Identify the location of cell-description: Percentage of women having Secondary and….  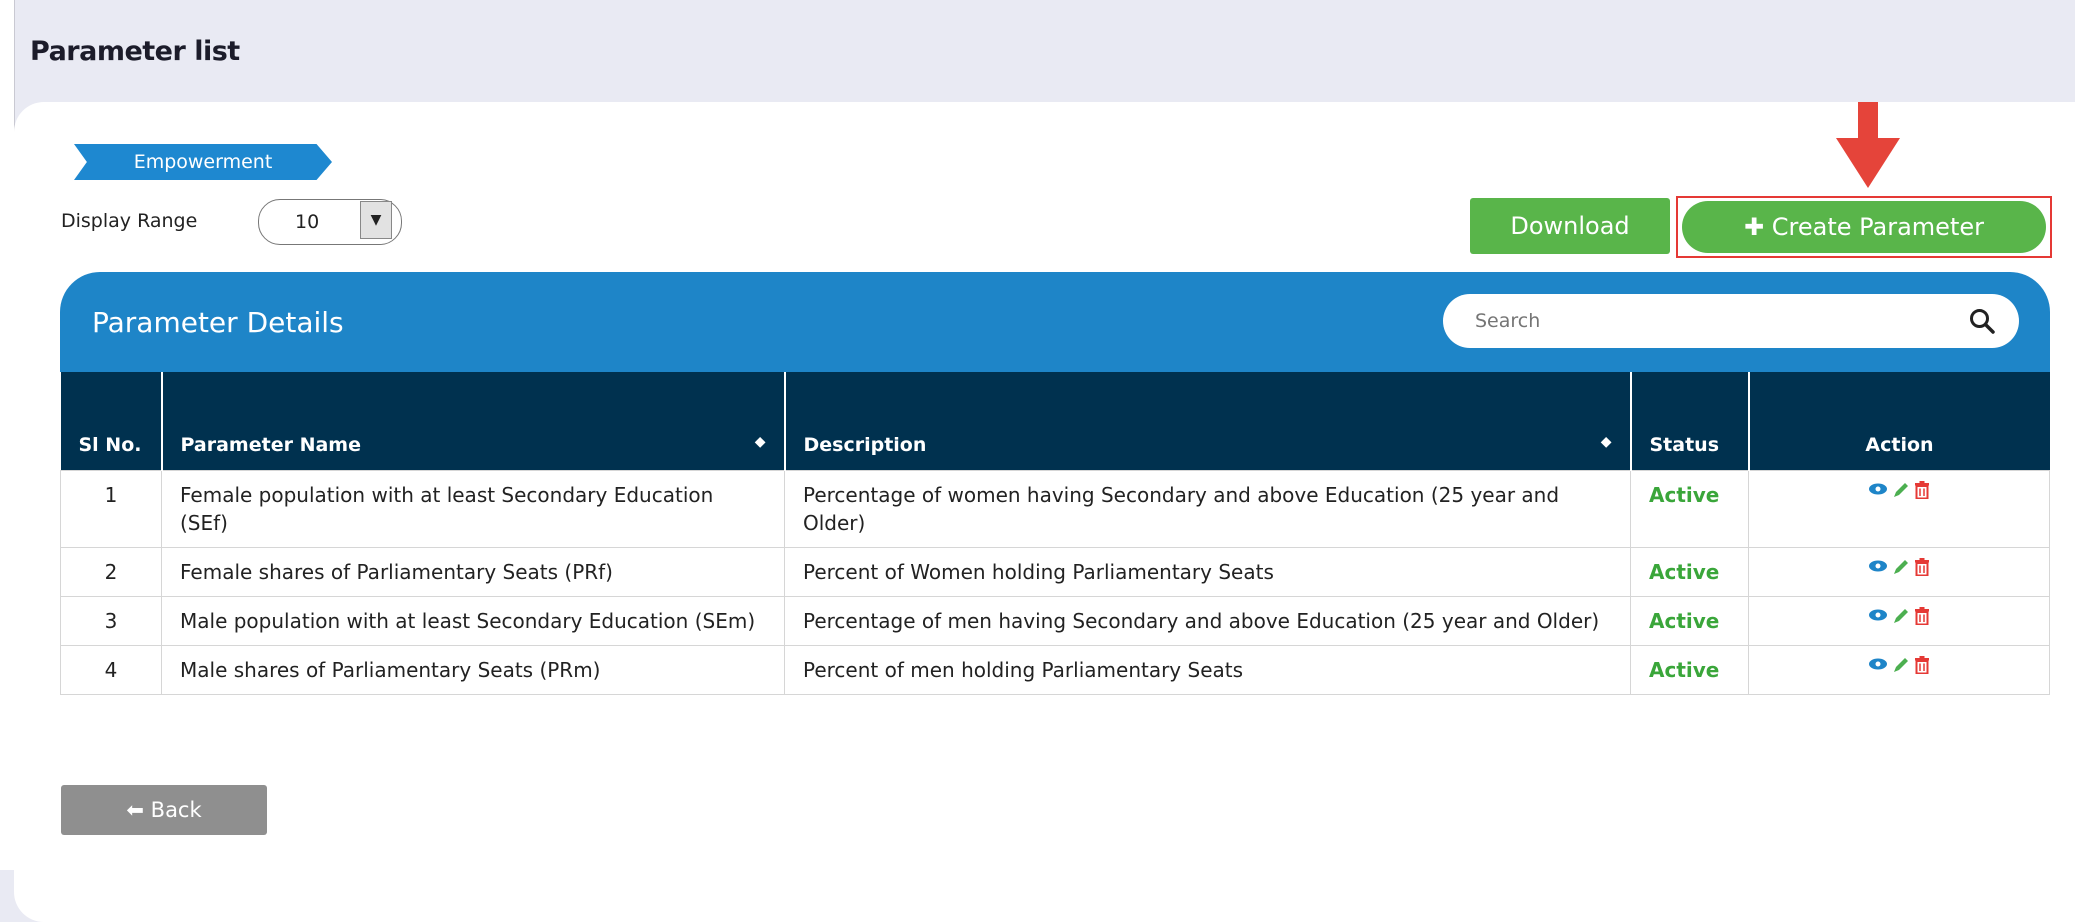
(1207, 509).